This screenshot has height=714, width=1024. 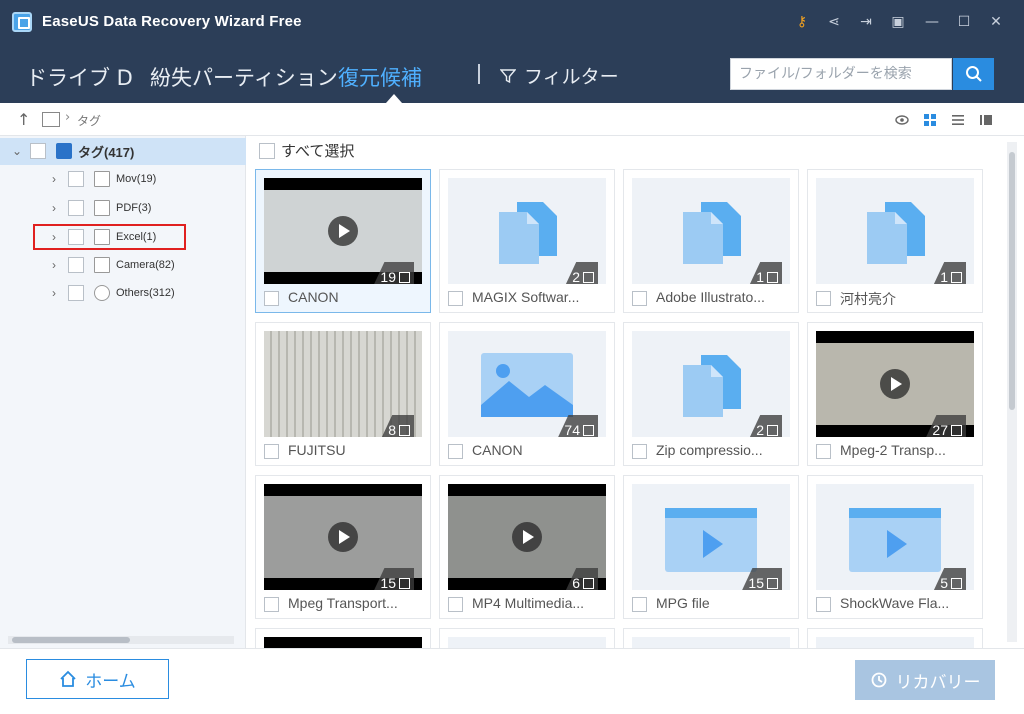 I want to click on content-scroll-thumb, so click(x=1012, y=281).